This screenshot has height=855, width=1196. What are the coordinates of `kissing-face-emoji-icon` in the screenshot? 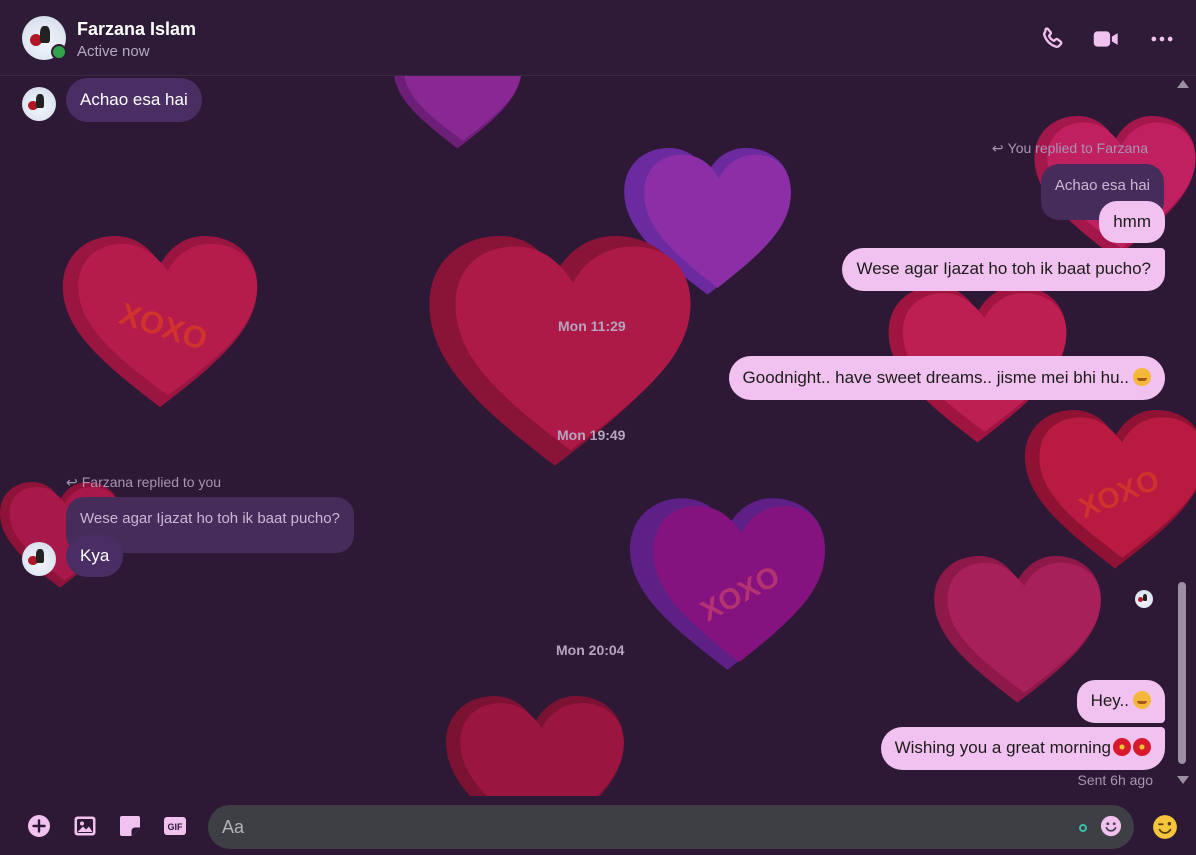 It's located at (1142, 377).